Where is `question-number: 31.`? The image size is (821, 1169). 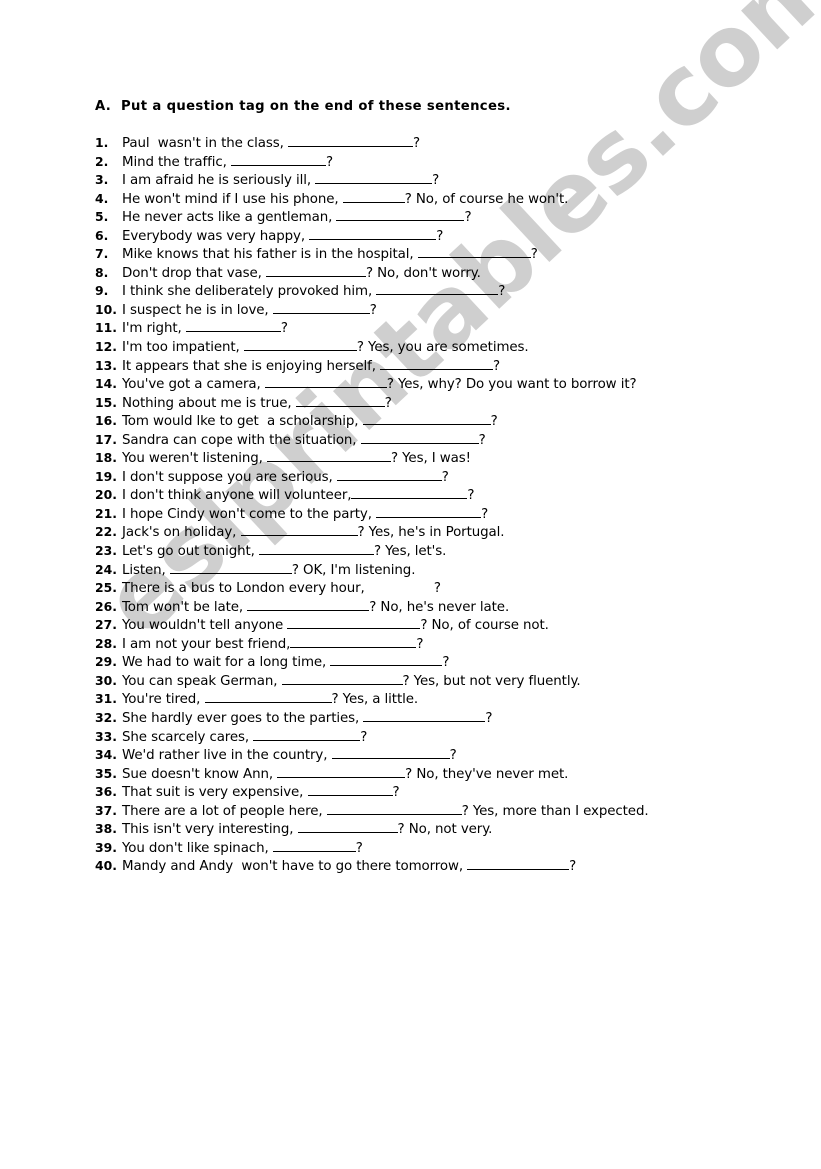 question-number: 31. is located at coordinates (106, 699).